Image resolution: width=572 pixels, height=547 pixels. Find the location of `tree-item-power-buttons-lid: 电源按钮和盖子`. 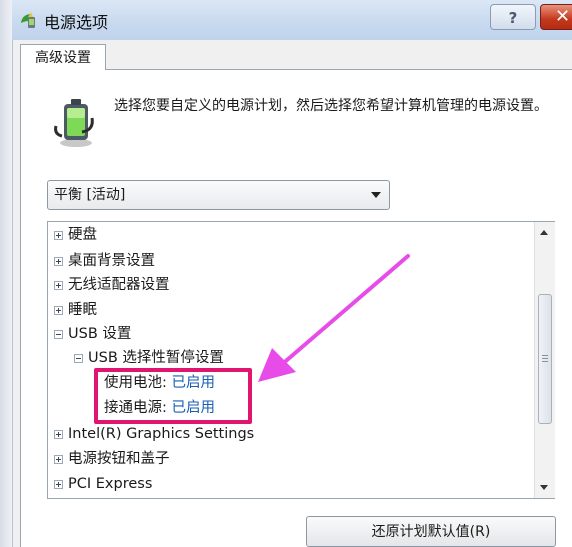

tree-item-power-buttons-lid: 电源按钮和盖子 is located at coordinates (112, 459).